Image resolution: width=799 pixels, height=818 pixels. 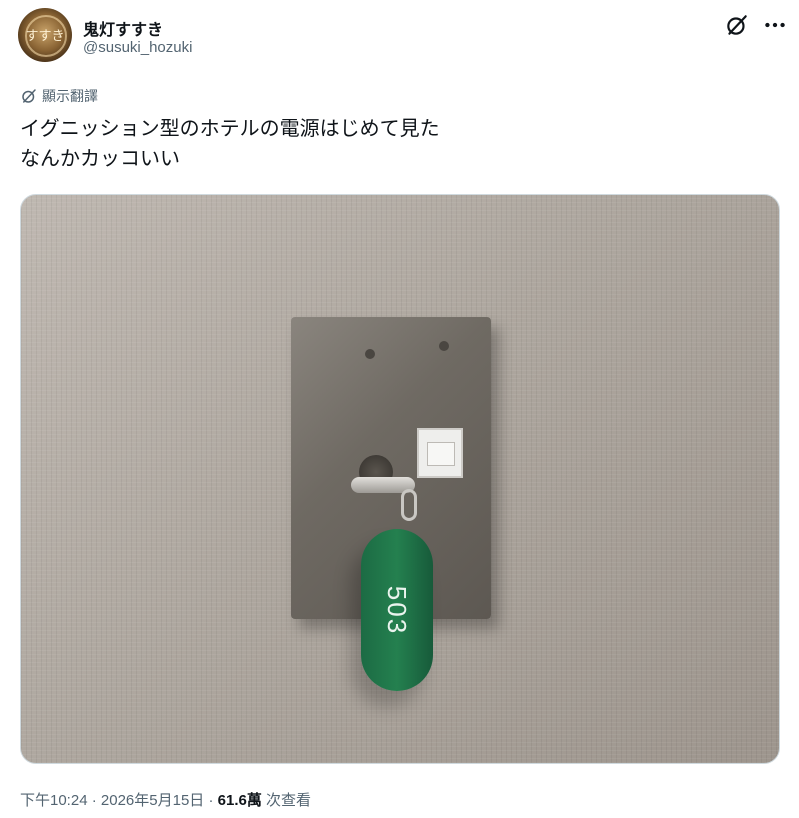 What do you see at coordinates (230, 129) in the screenshot?
I see `tweet-text-line: イグニッション型のホテルの電源はじめて見た` at bounding box center [230, 129].